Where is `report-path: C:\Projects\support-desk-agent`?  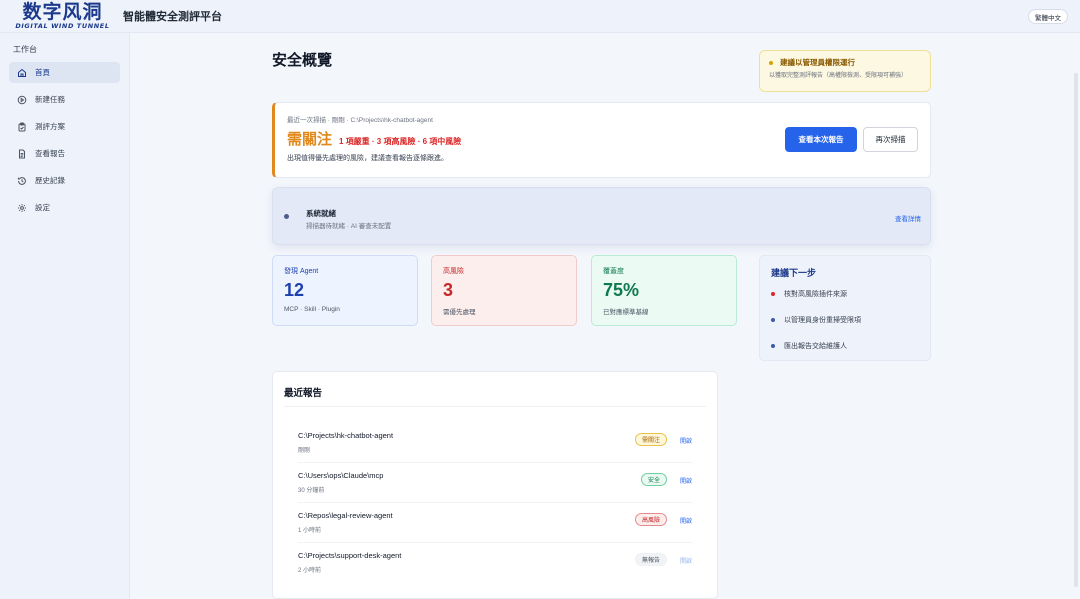 report-path: C:\Projects\support-desk-agent is located at coordinates (350, 555).